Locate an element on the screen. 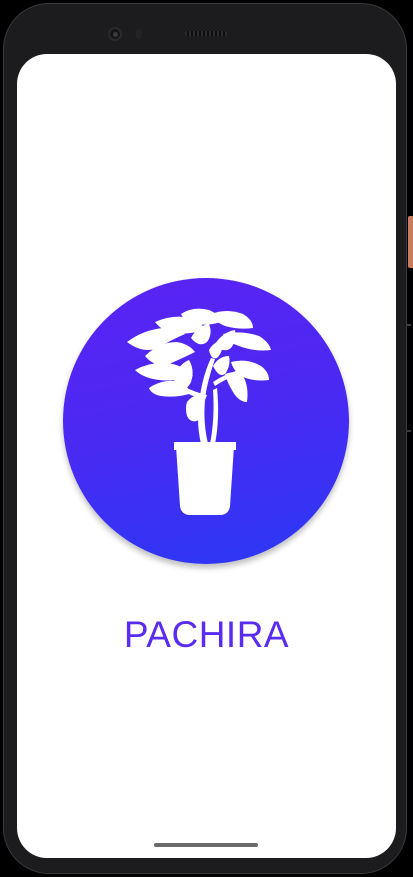 The image size is (413, 877). front-camera-icon is located at coordinates (115, 34).